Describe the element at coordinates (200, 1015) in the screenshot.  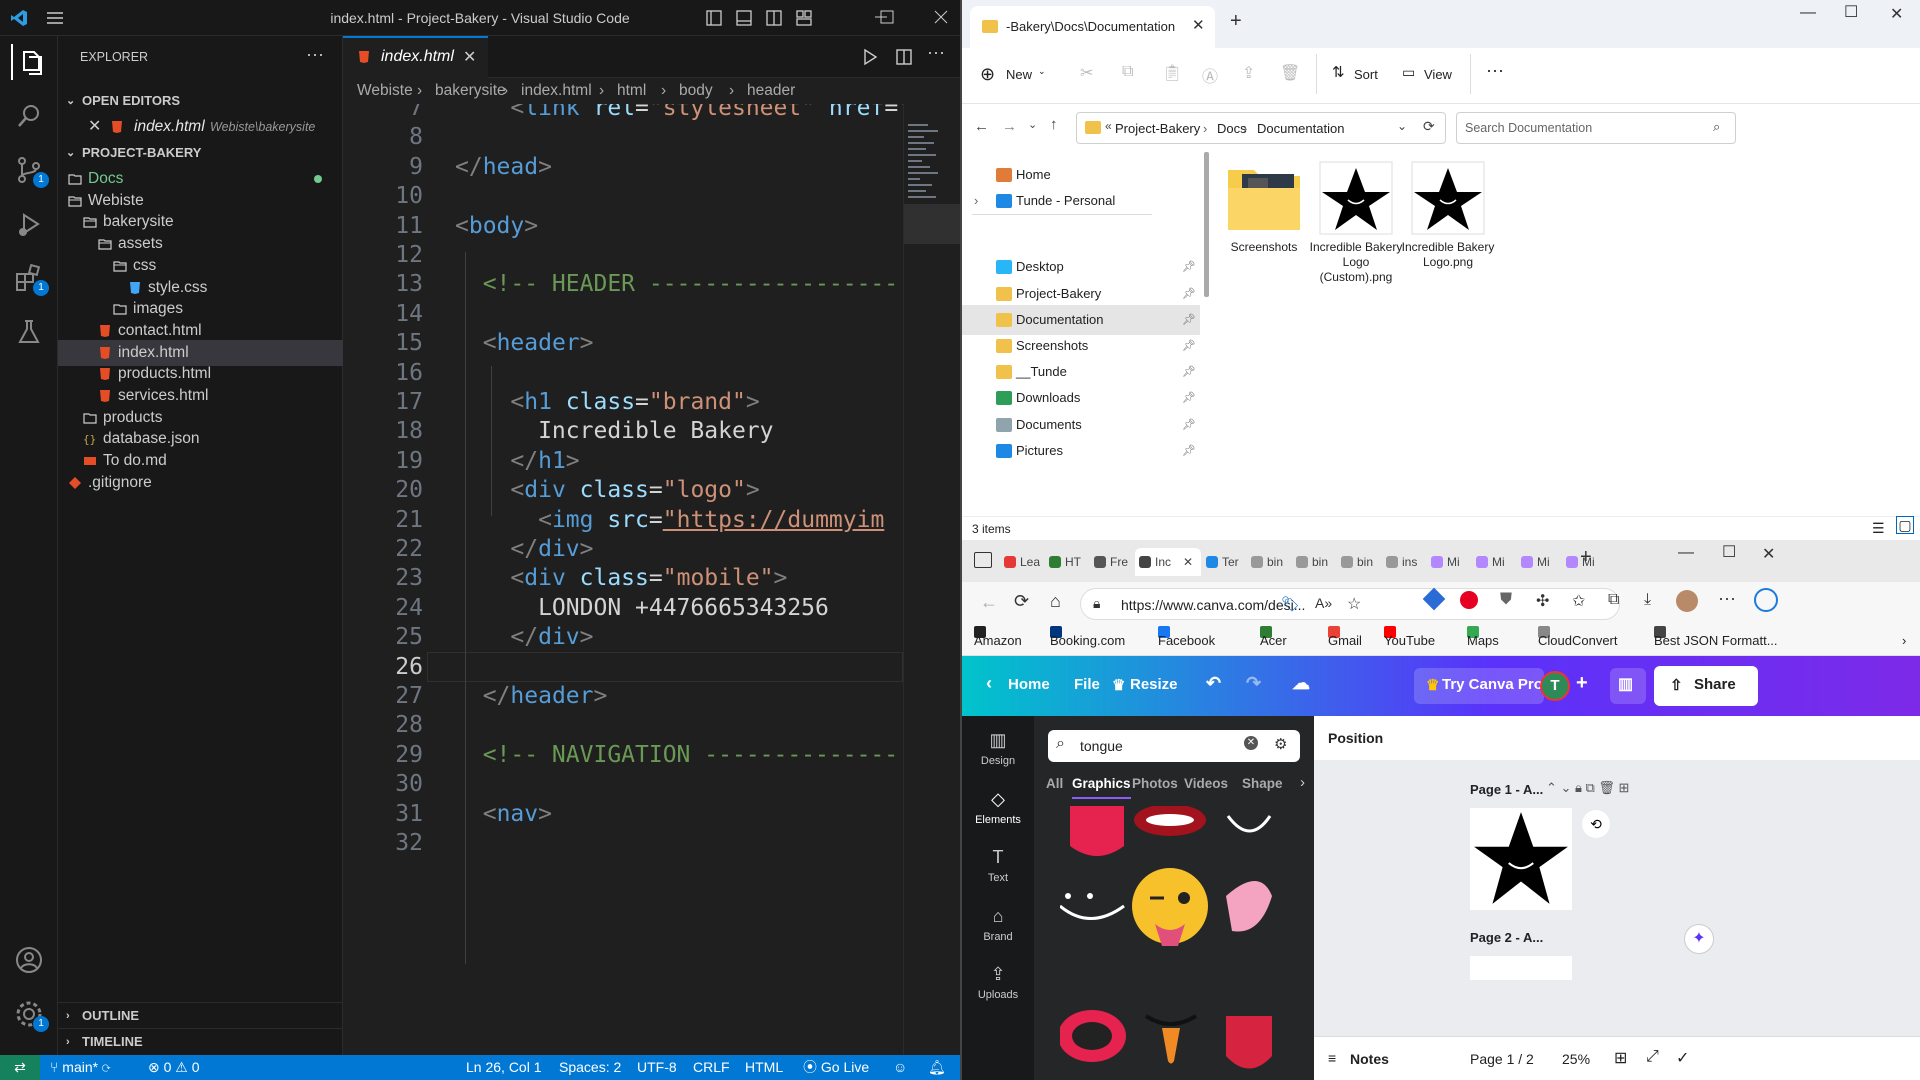
I see `outline-section: › OUTLINE` at that location.